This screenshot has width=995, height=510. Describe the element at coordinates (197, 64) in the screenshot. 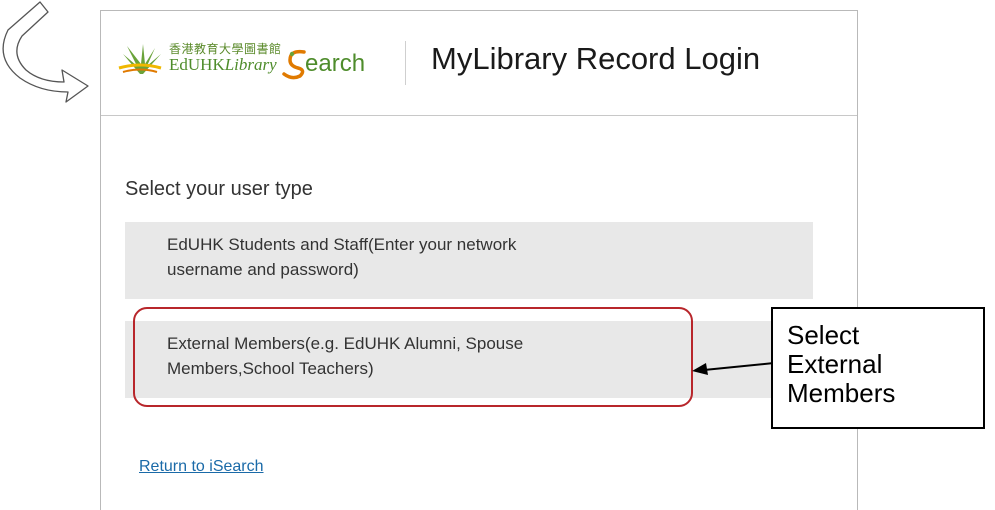

I see `logo-edu-name: EdUHK` at that location.